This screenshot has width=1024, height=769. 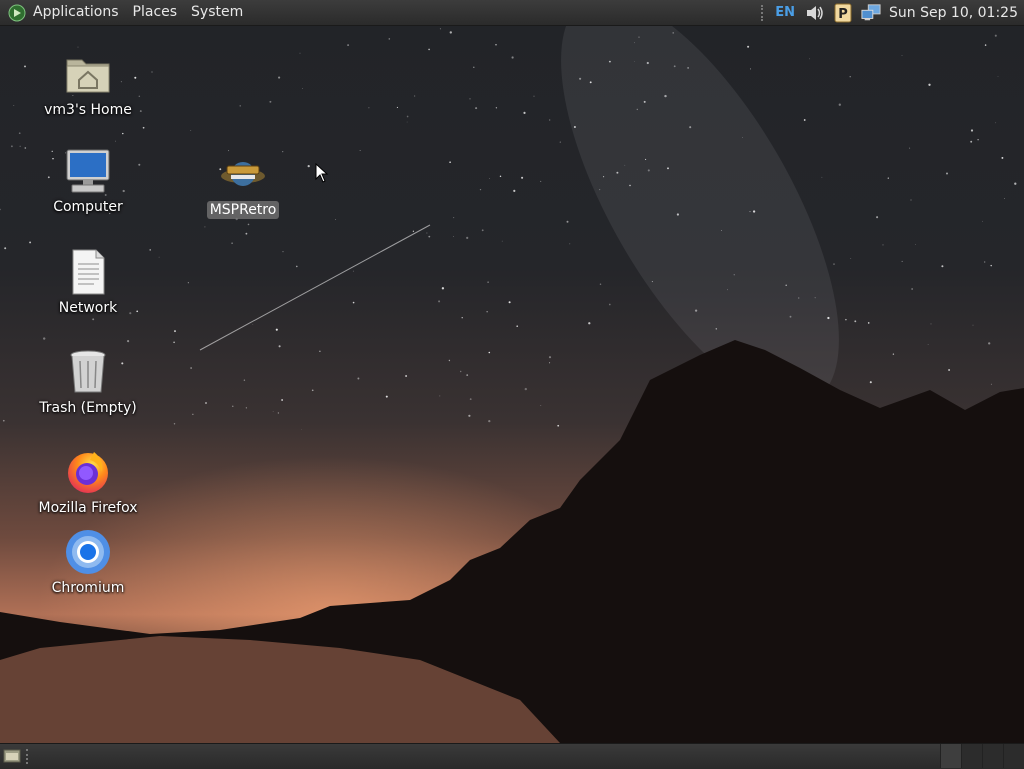 I want to click on chromium-icon, so click(x=88, y=552).